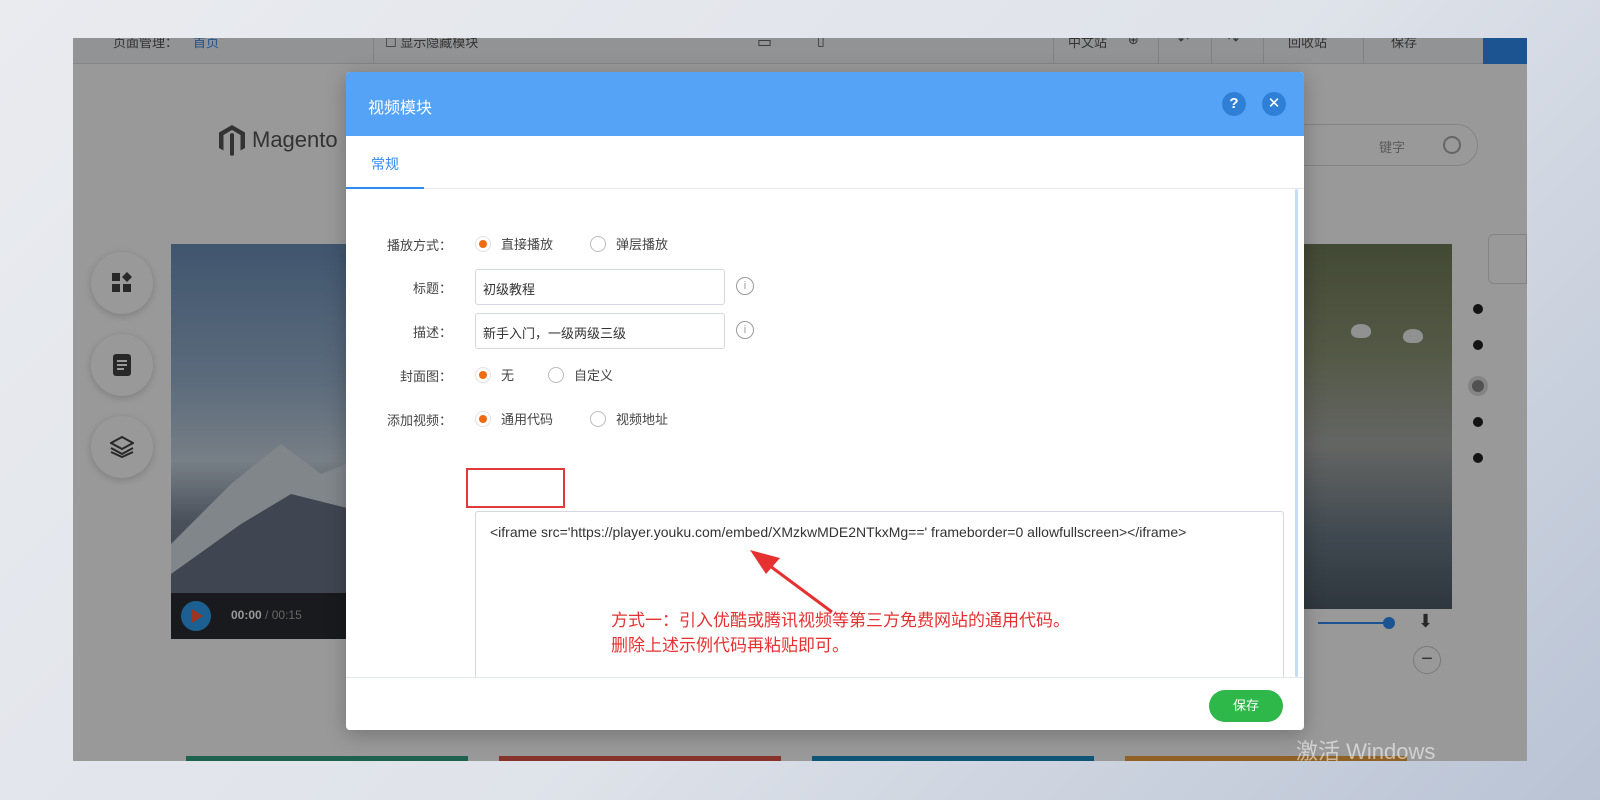 This screenshot has height=800, width=1600. I want to click on add-video-label: 添加视频：, so click(419, 420).